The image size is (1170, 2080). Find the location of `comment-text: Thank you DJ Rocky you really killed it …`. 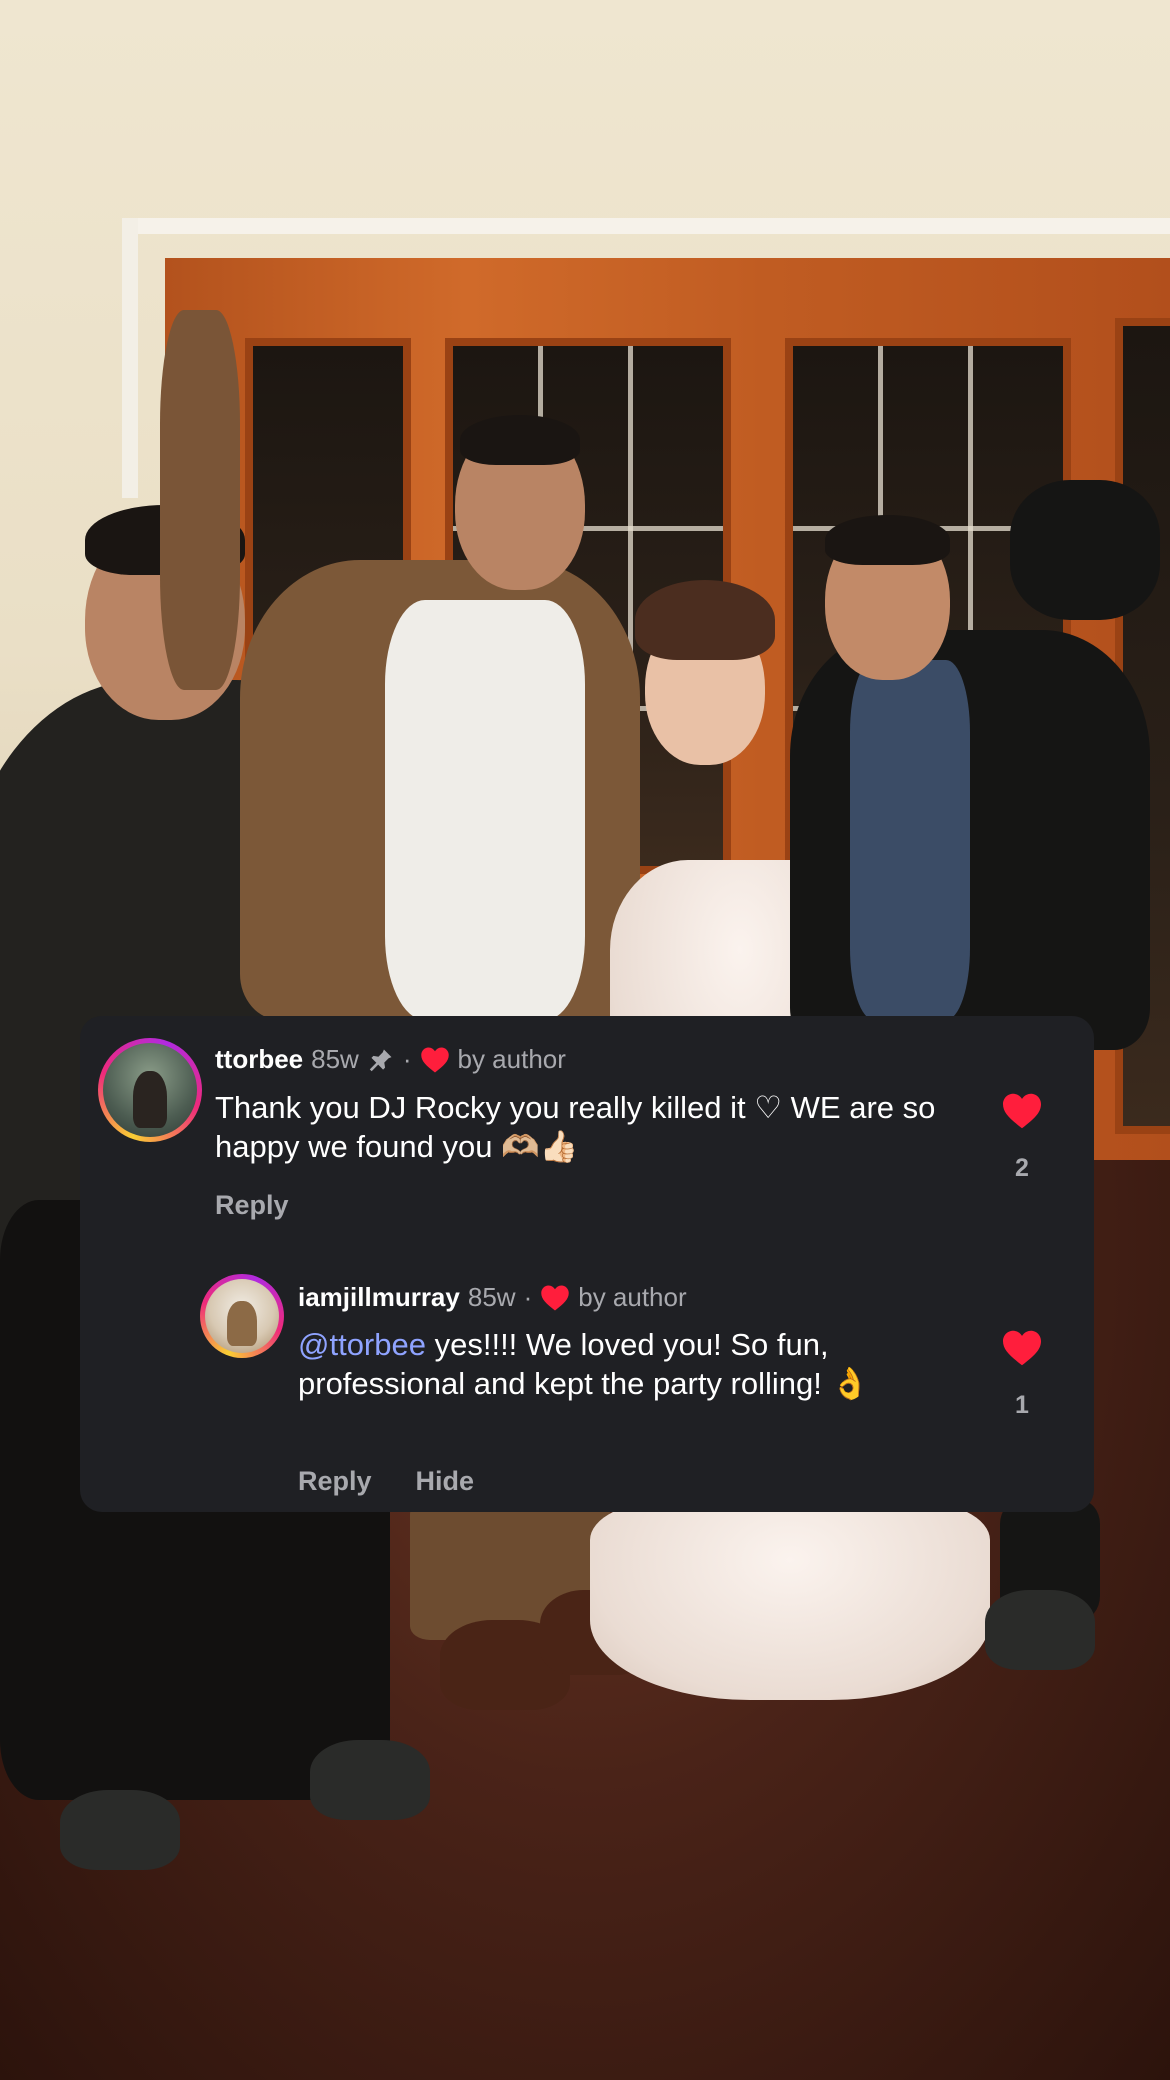

comment-text: Thank you DJ Rocky you really killed it … is located at coordinates (575, 1127).